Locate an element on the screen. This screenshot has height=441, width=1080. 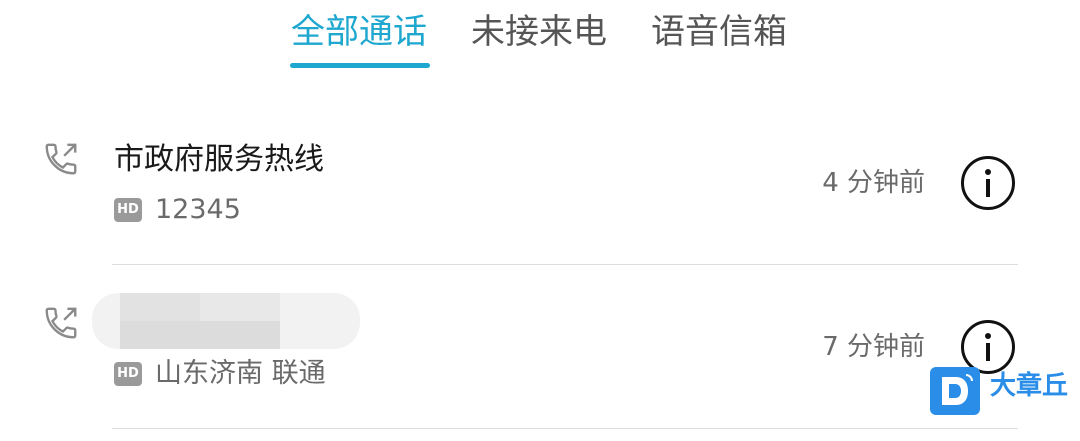
watermark-logo-icon is located at coordinates (955, 391).